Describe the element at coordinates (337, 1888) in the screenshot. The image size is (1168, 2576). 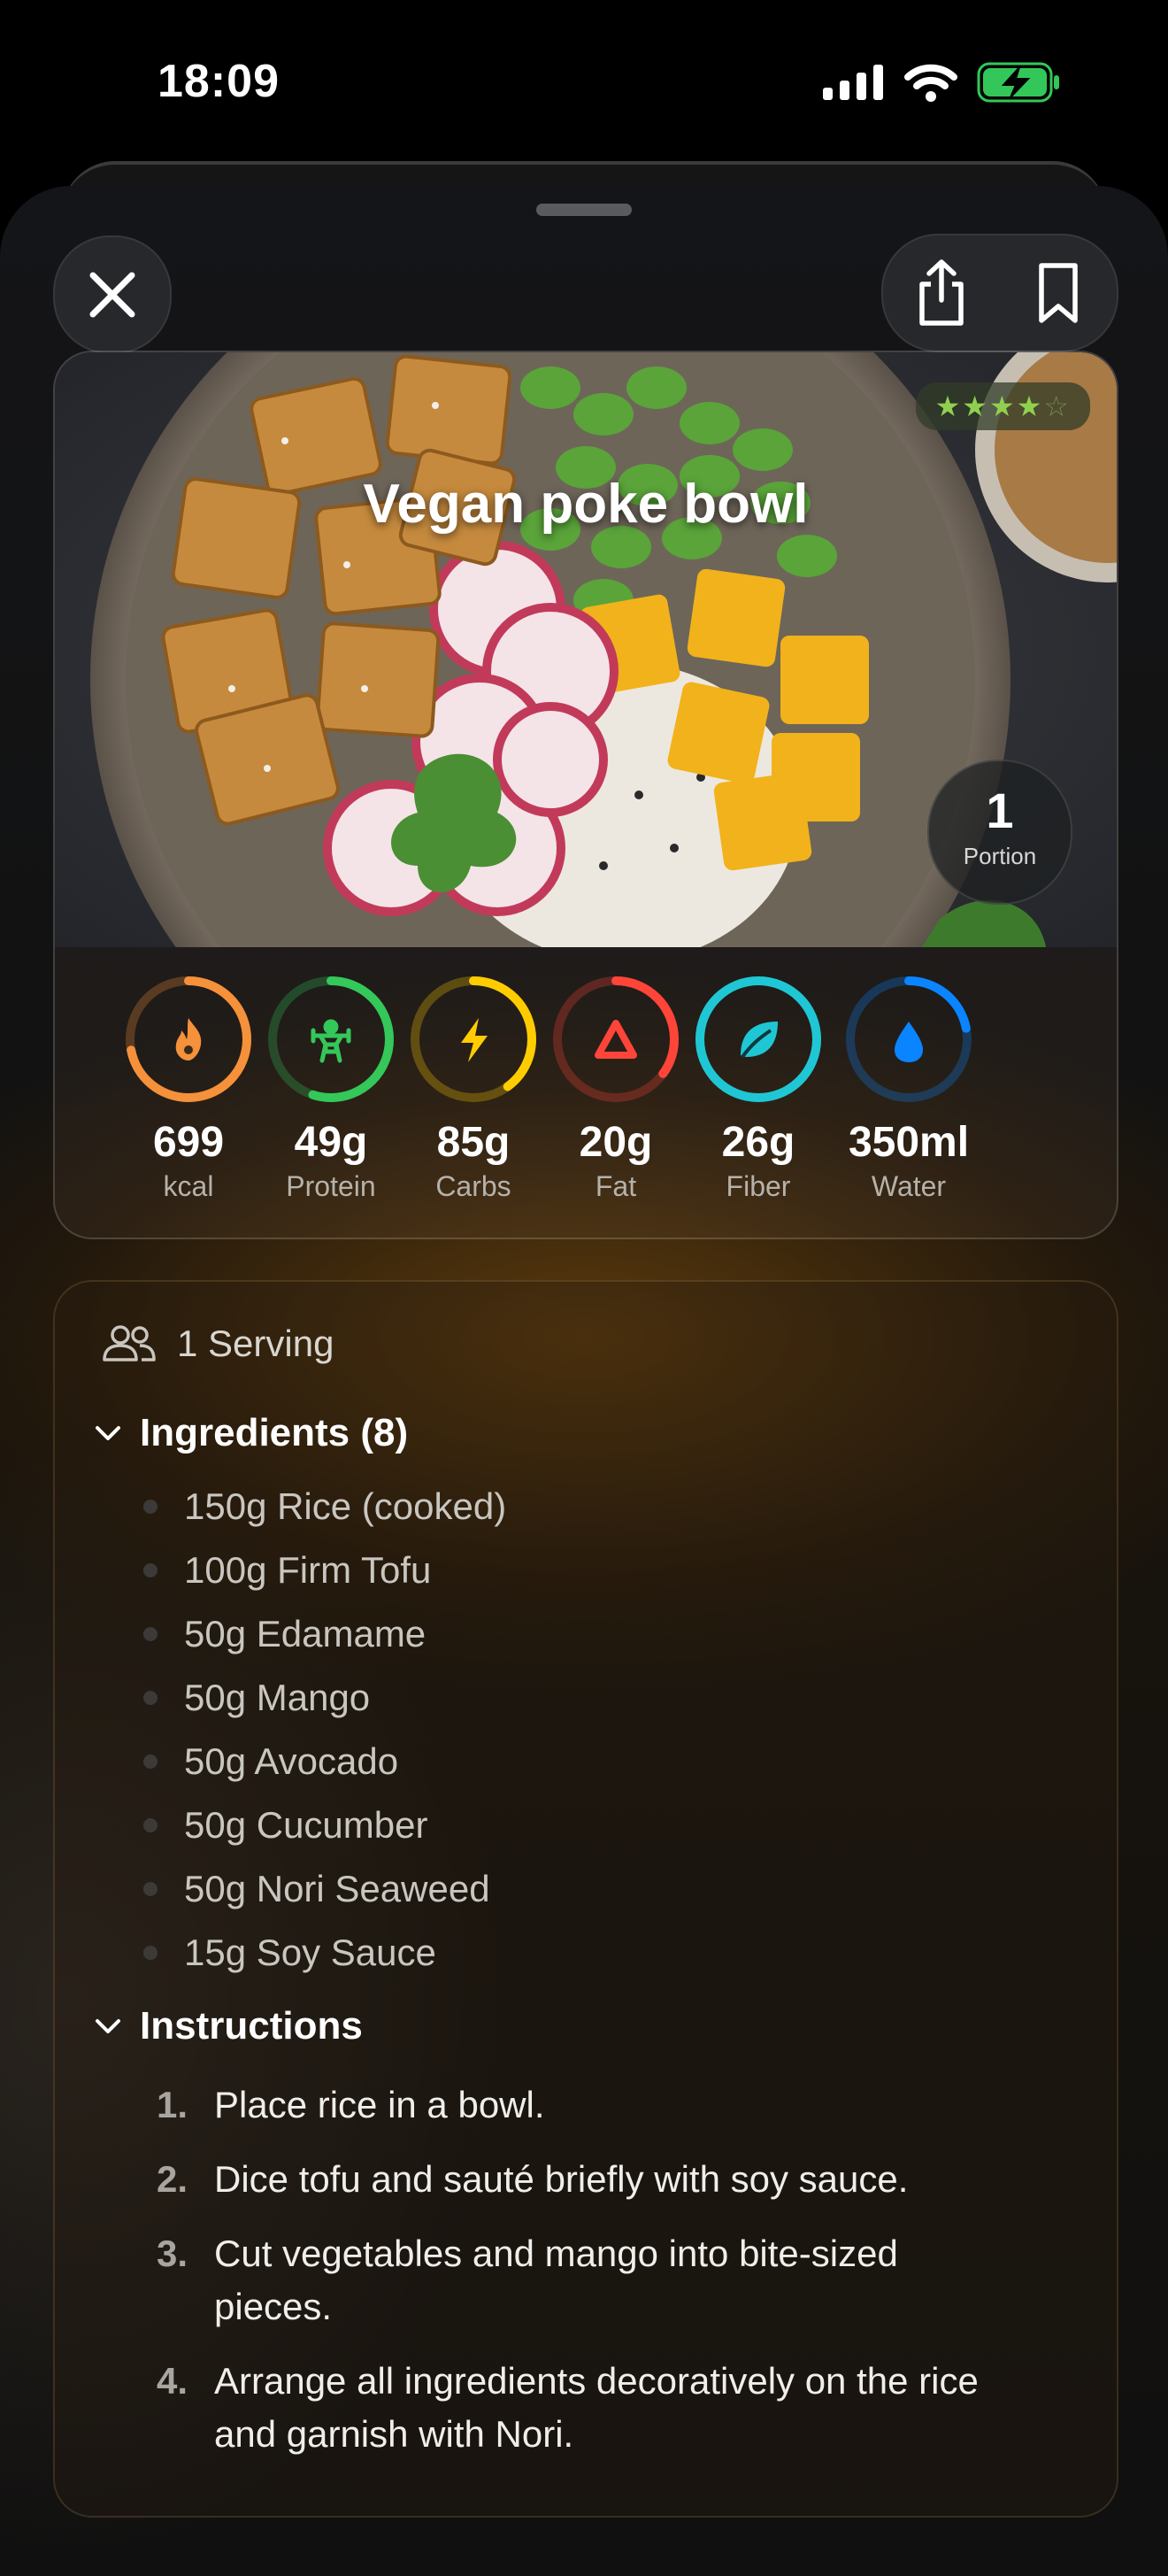
I see `ingredient-text: 50g Nori Seaweed` at that location.